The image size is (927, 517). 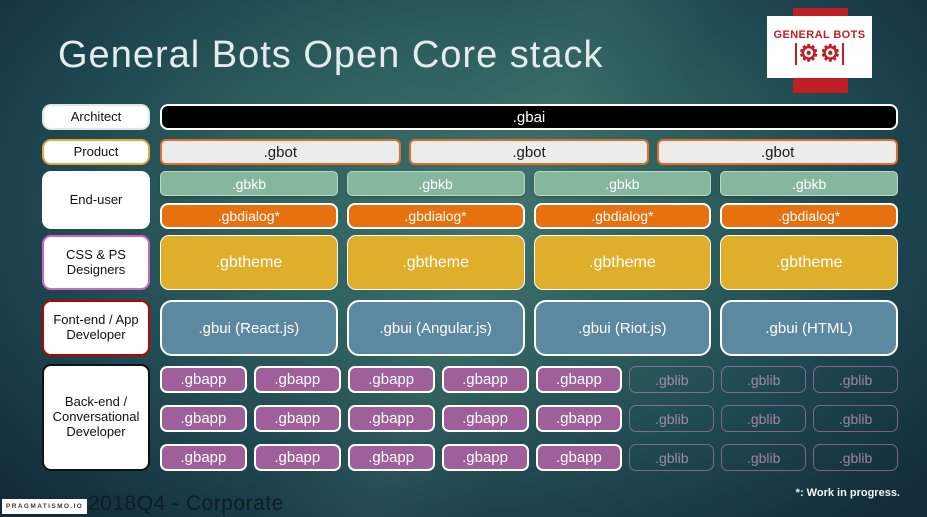 What do you see at coordinates (809, 328) in the screenshot?
I see `stack-box-gbui: .gbui (HTML)` at bounding box center [809, 328].